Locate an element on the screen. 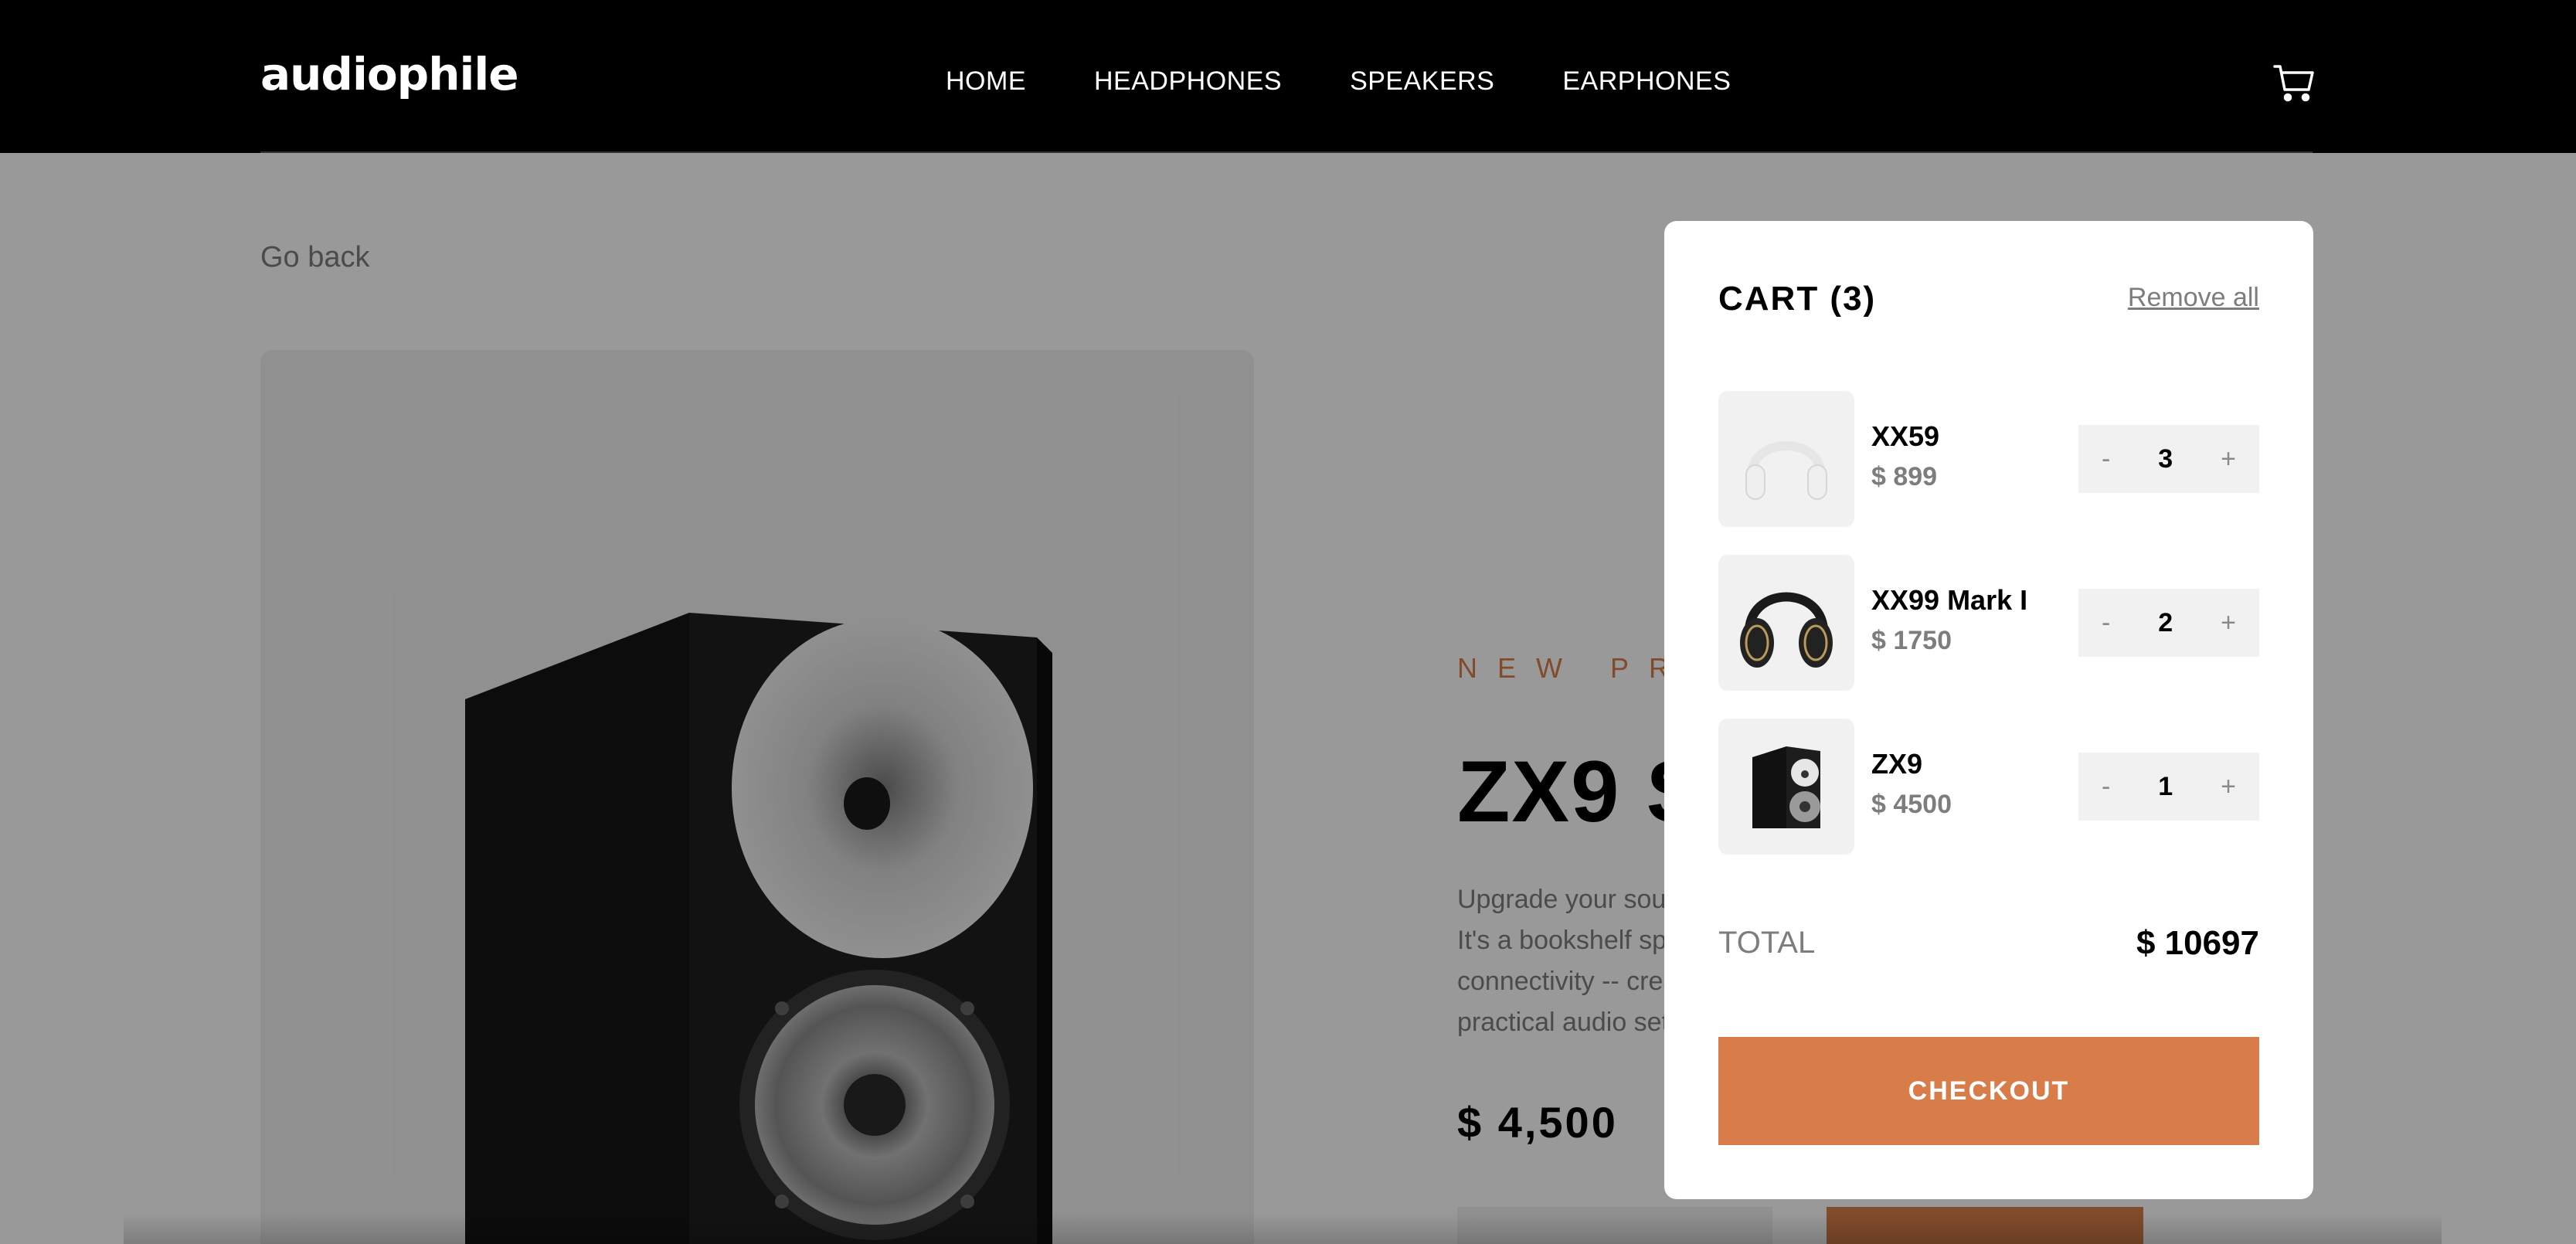  remove-all-button: Remove all is located at coordinates (2193, 298).